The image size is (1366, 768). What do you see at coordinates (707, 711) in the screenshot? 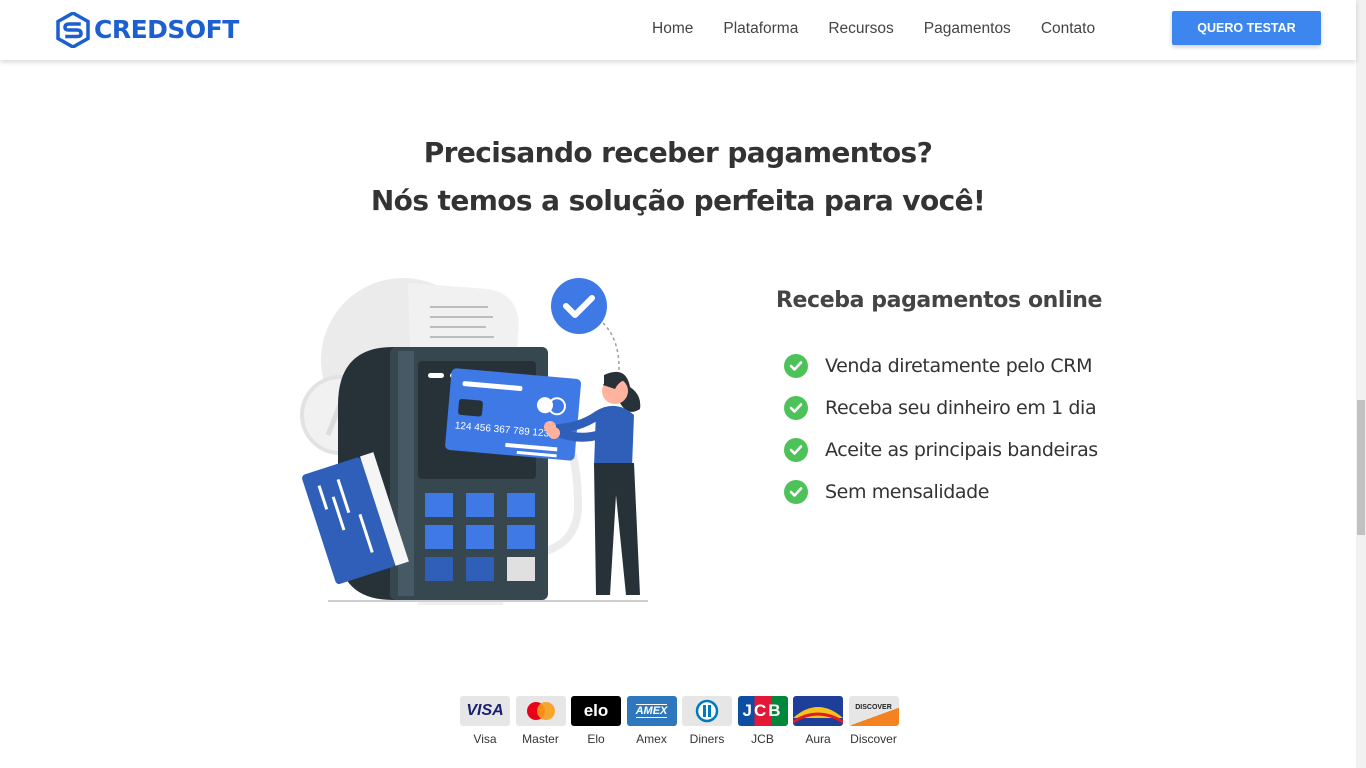
I see `diners-logo-icon` at bounding box center [707, 711].